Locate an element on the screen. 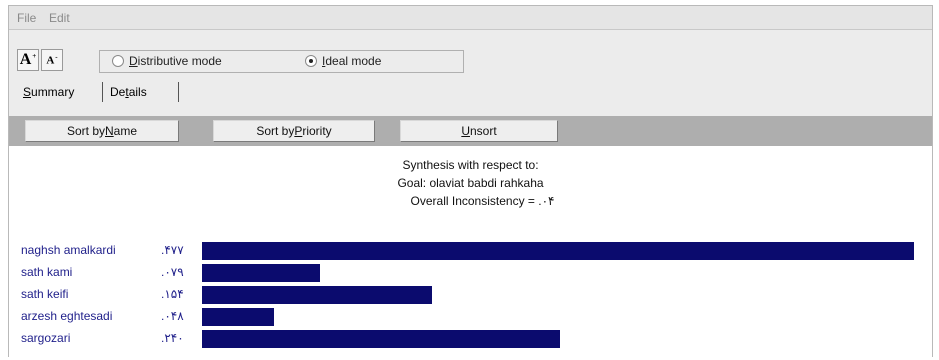 The height and width of the screenshot is (360, 939). category-label: sath kami is located at coordinates (47, 272).